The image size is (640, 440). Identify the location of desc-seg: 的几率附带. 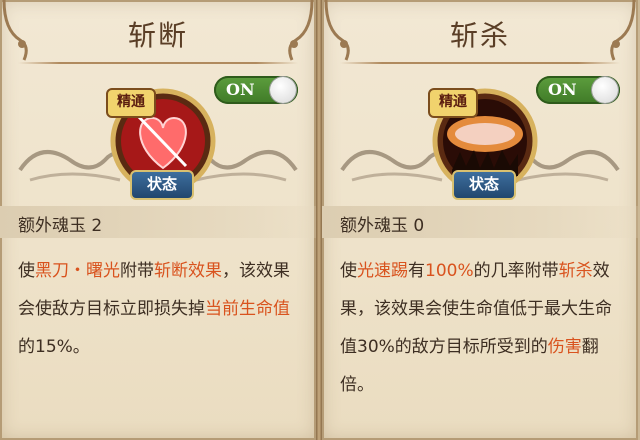
(516, 271).